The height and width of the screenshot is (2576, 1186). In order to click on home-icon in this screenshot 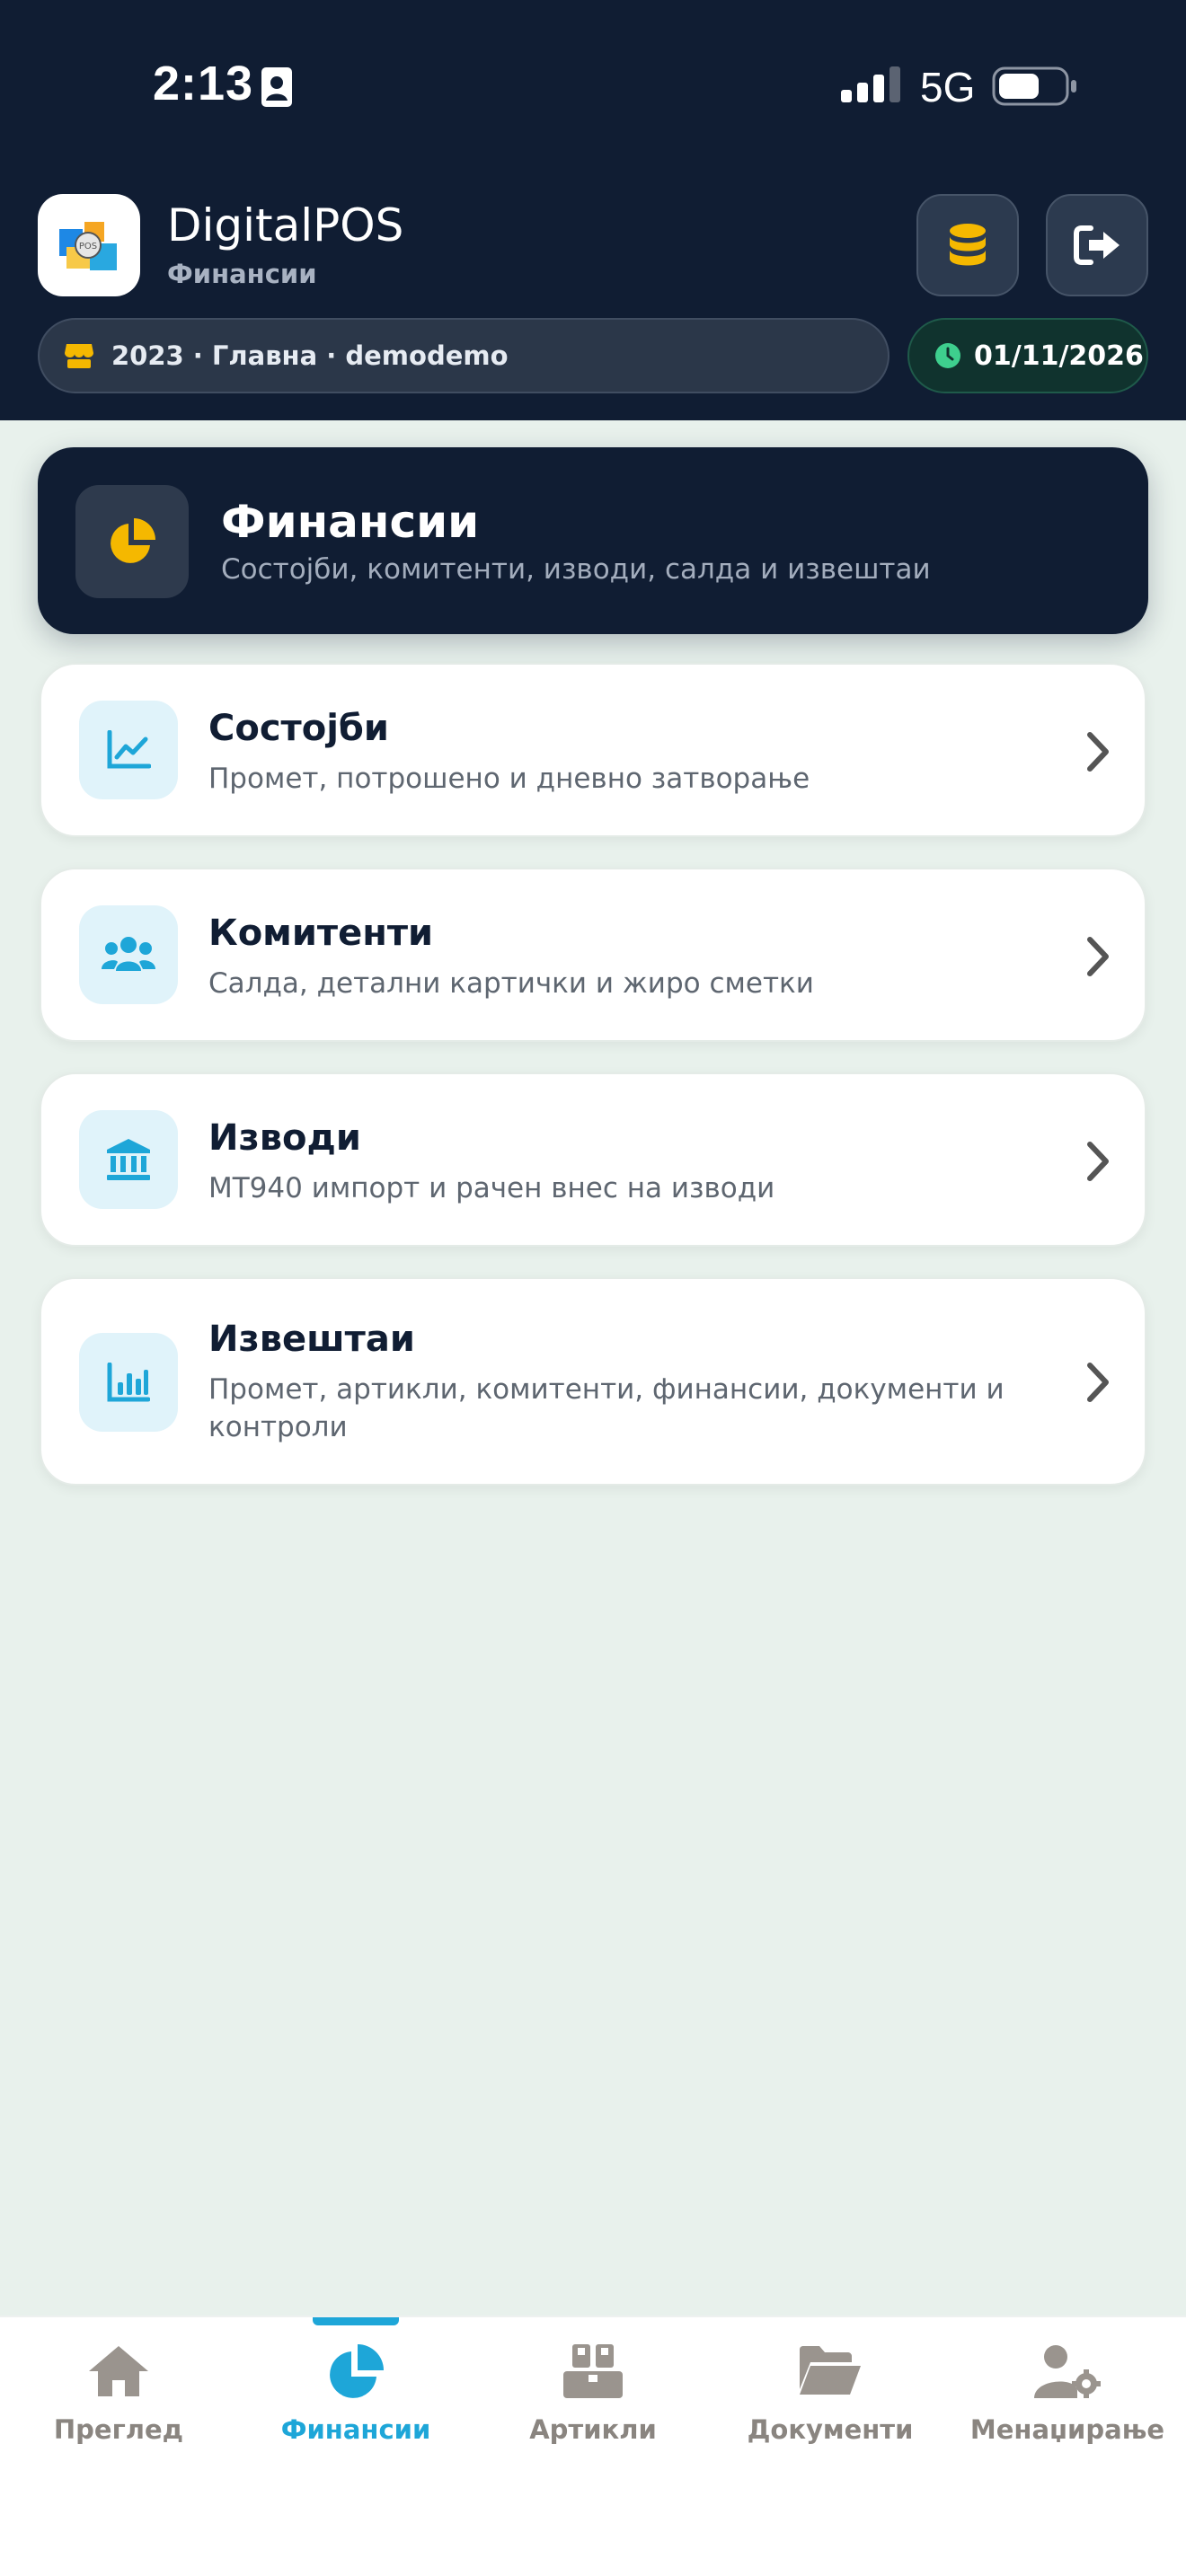, I will do `click(118, 2371)`.